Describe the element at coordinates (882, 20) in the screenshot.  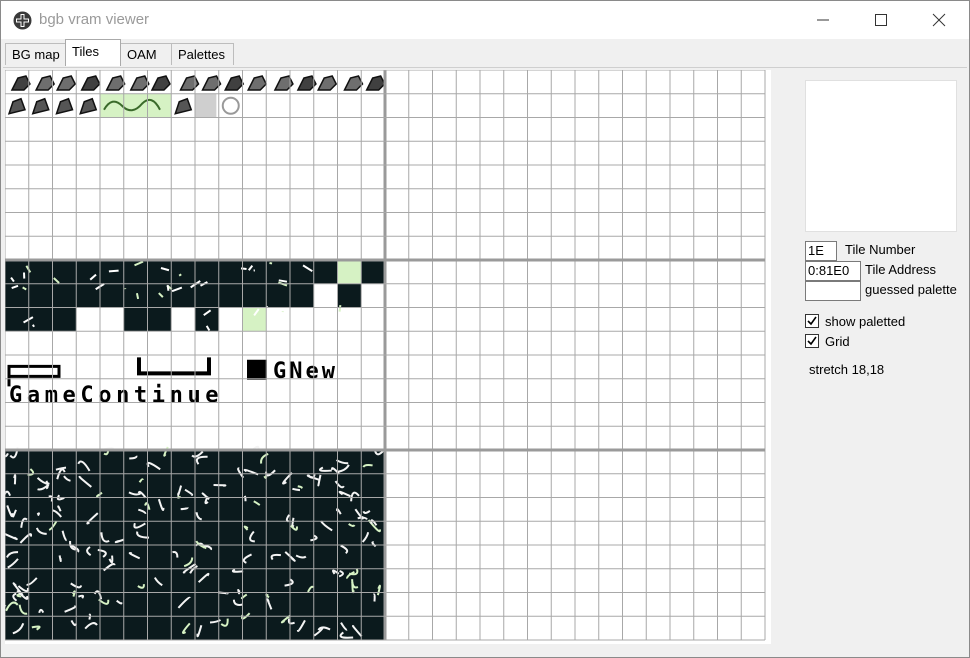
I see `maximize-button` at that location.